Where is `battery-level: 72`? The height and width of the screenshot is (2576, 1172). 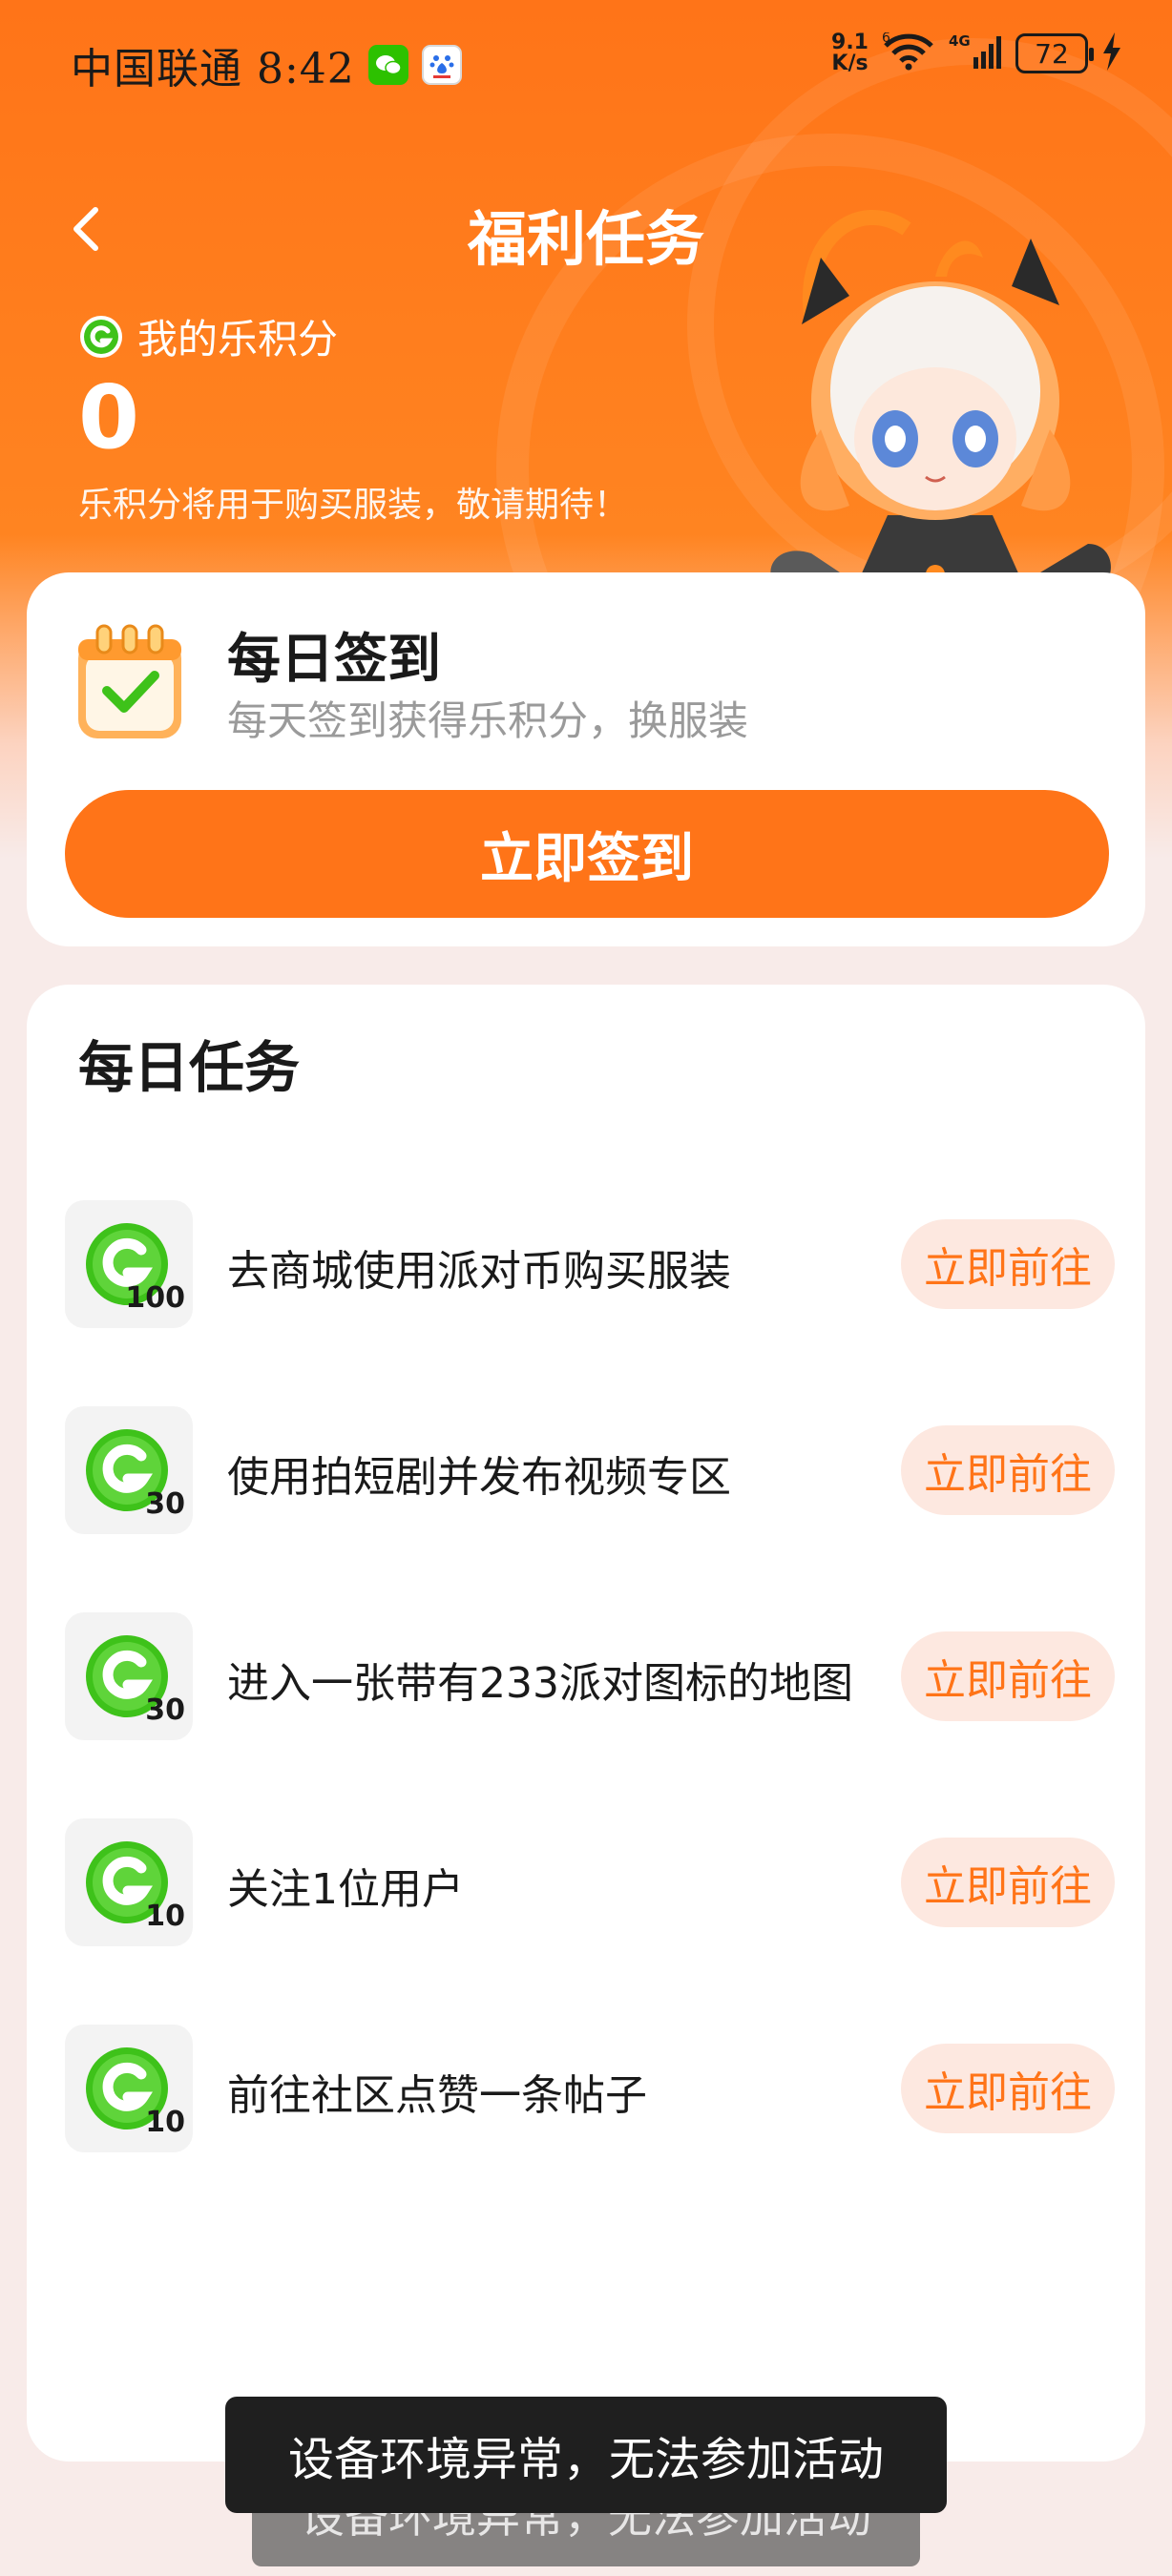
battery-level: 72 is located at coordinates (1052, 53).